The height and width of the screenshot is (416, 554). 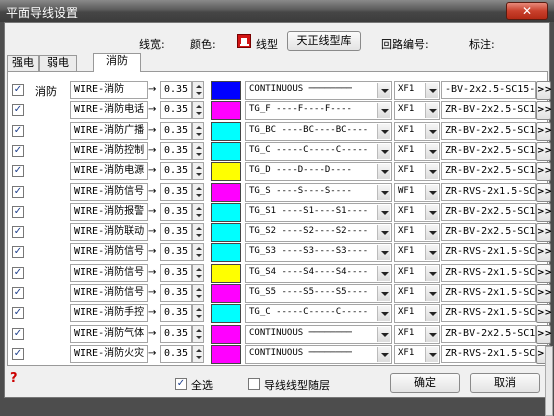 What do you see at coordinates (549, 381) in the screenshot?
I see `vertical-scrollbar` at bounding box center [549, 381].